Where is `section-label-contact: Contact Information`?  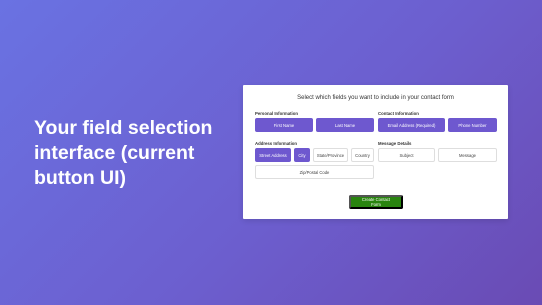 section-label-contact: Contact Information is located at coordinates (398, 113).